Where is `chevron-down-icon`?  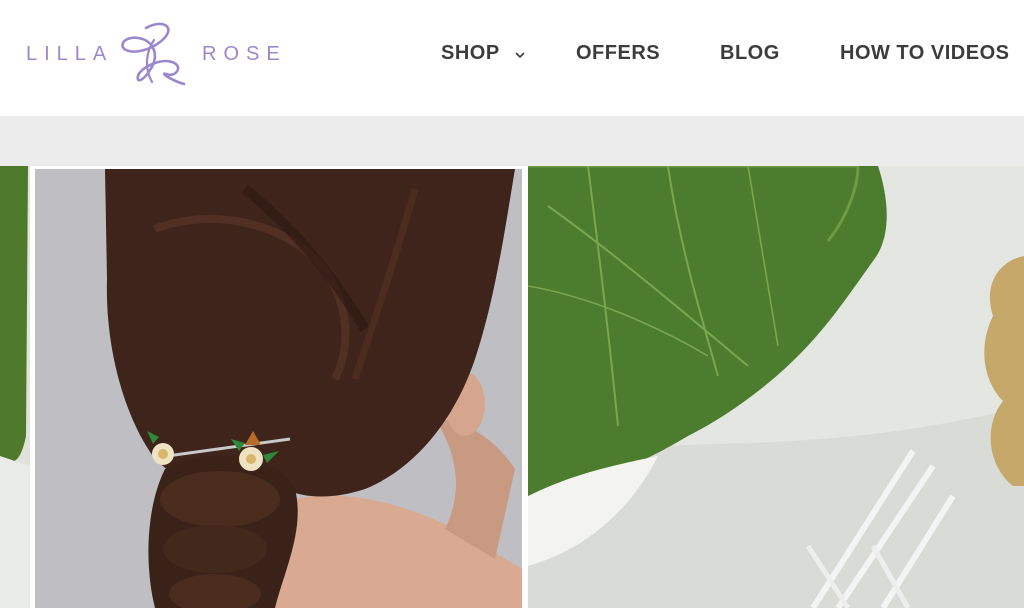
chevron-down-icon is located at coordinates (520, 55).